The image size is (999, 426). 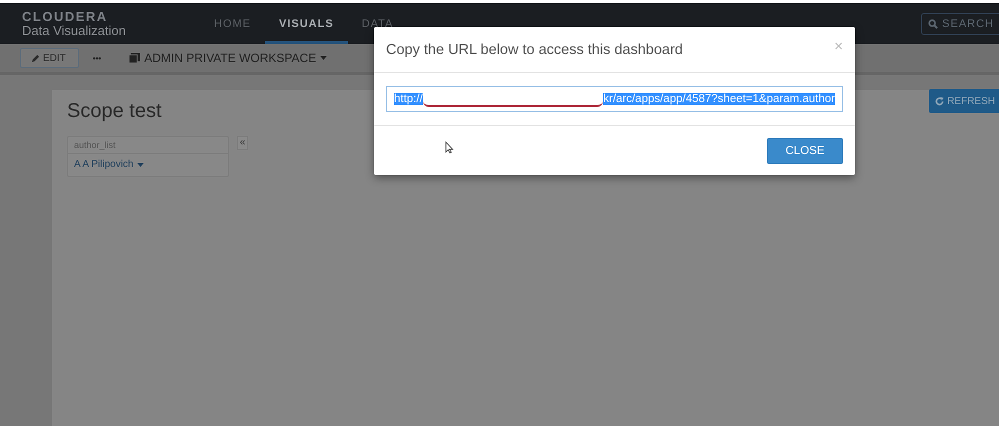 What do you see at coordinates (805, 151) in the screenshot?
I see `close-button: CLOSE` at bounding box center [805, 151].